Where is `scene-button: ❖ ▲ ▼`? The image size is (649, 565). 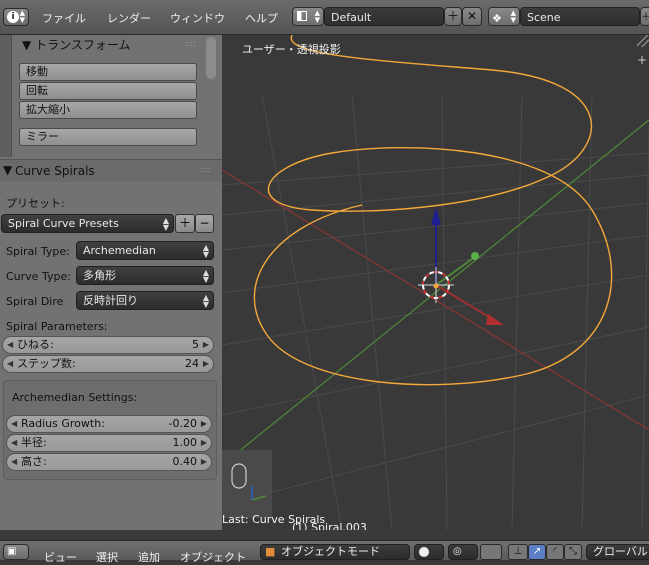
scene-button: ❖ ▲ ▼ is located at coordinates (504, 16).